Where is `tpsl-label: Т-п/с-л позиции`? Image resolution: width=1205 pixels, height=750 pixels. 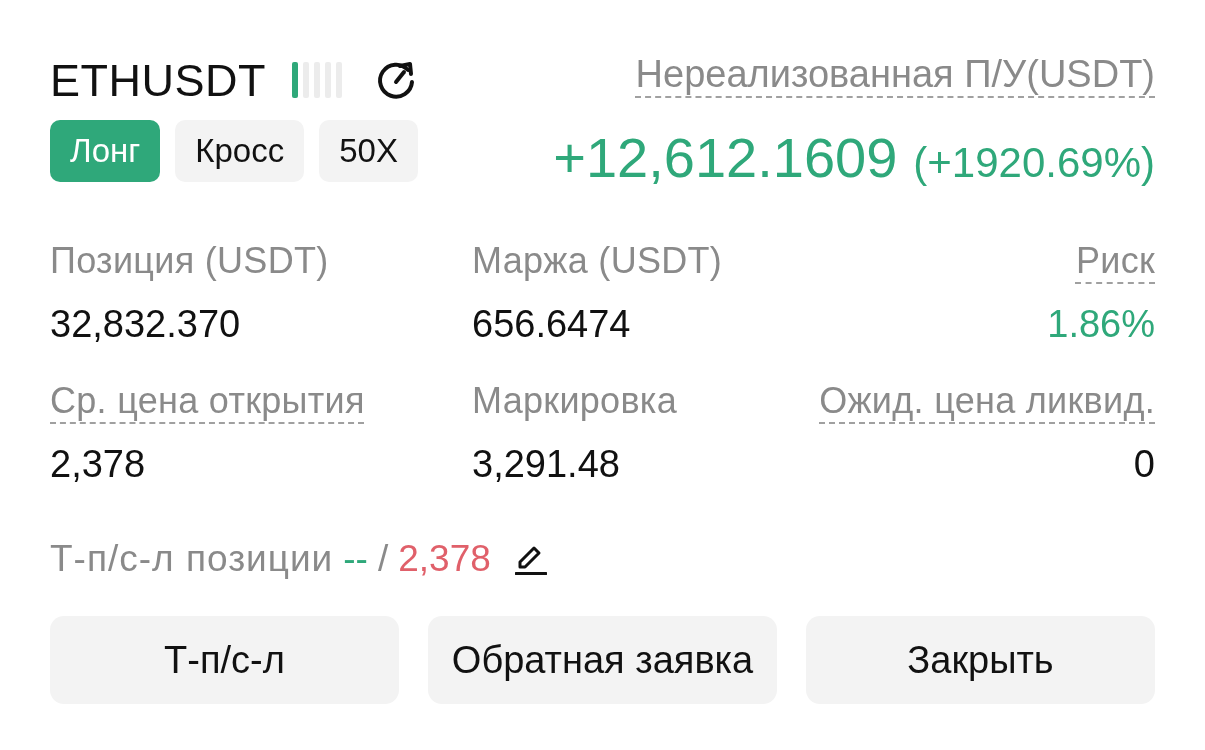 tpsl-label: Т-п/с-л позиции is located at coordinates (192, 559).